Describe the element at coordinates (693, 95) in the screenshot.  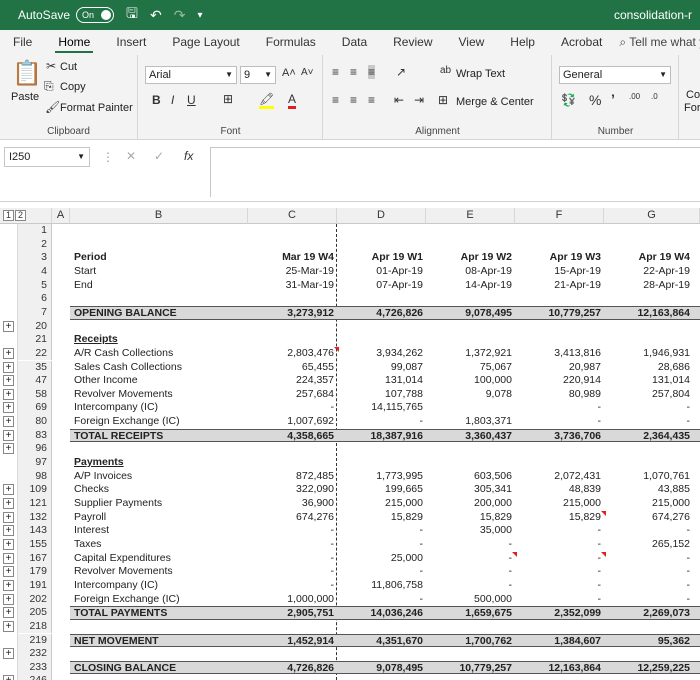
I see `conditional-format-button: Co` at that location.